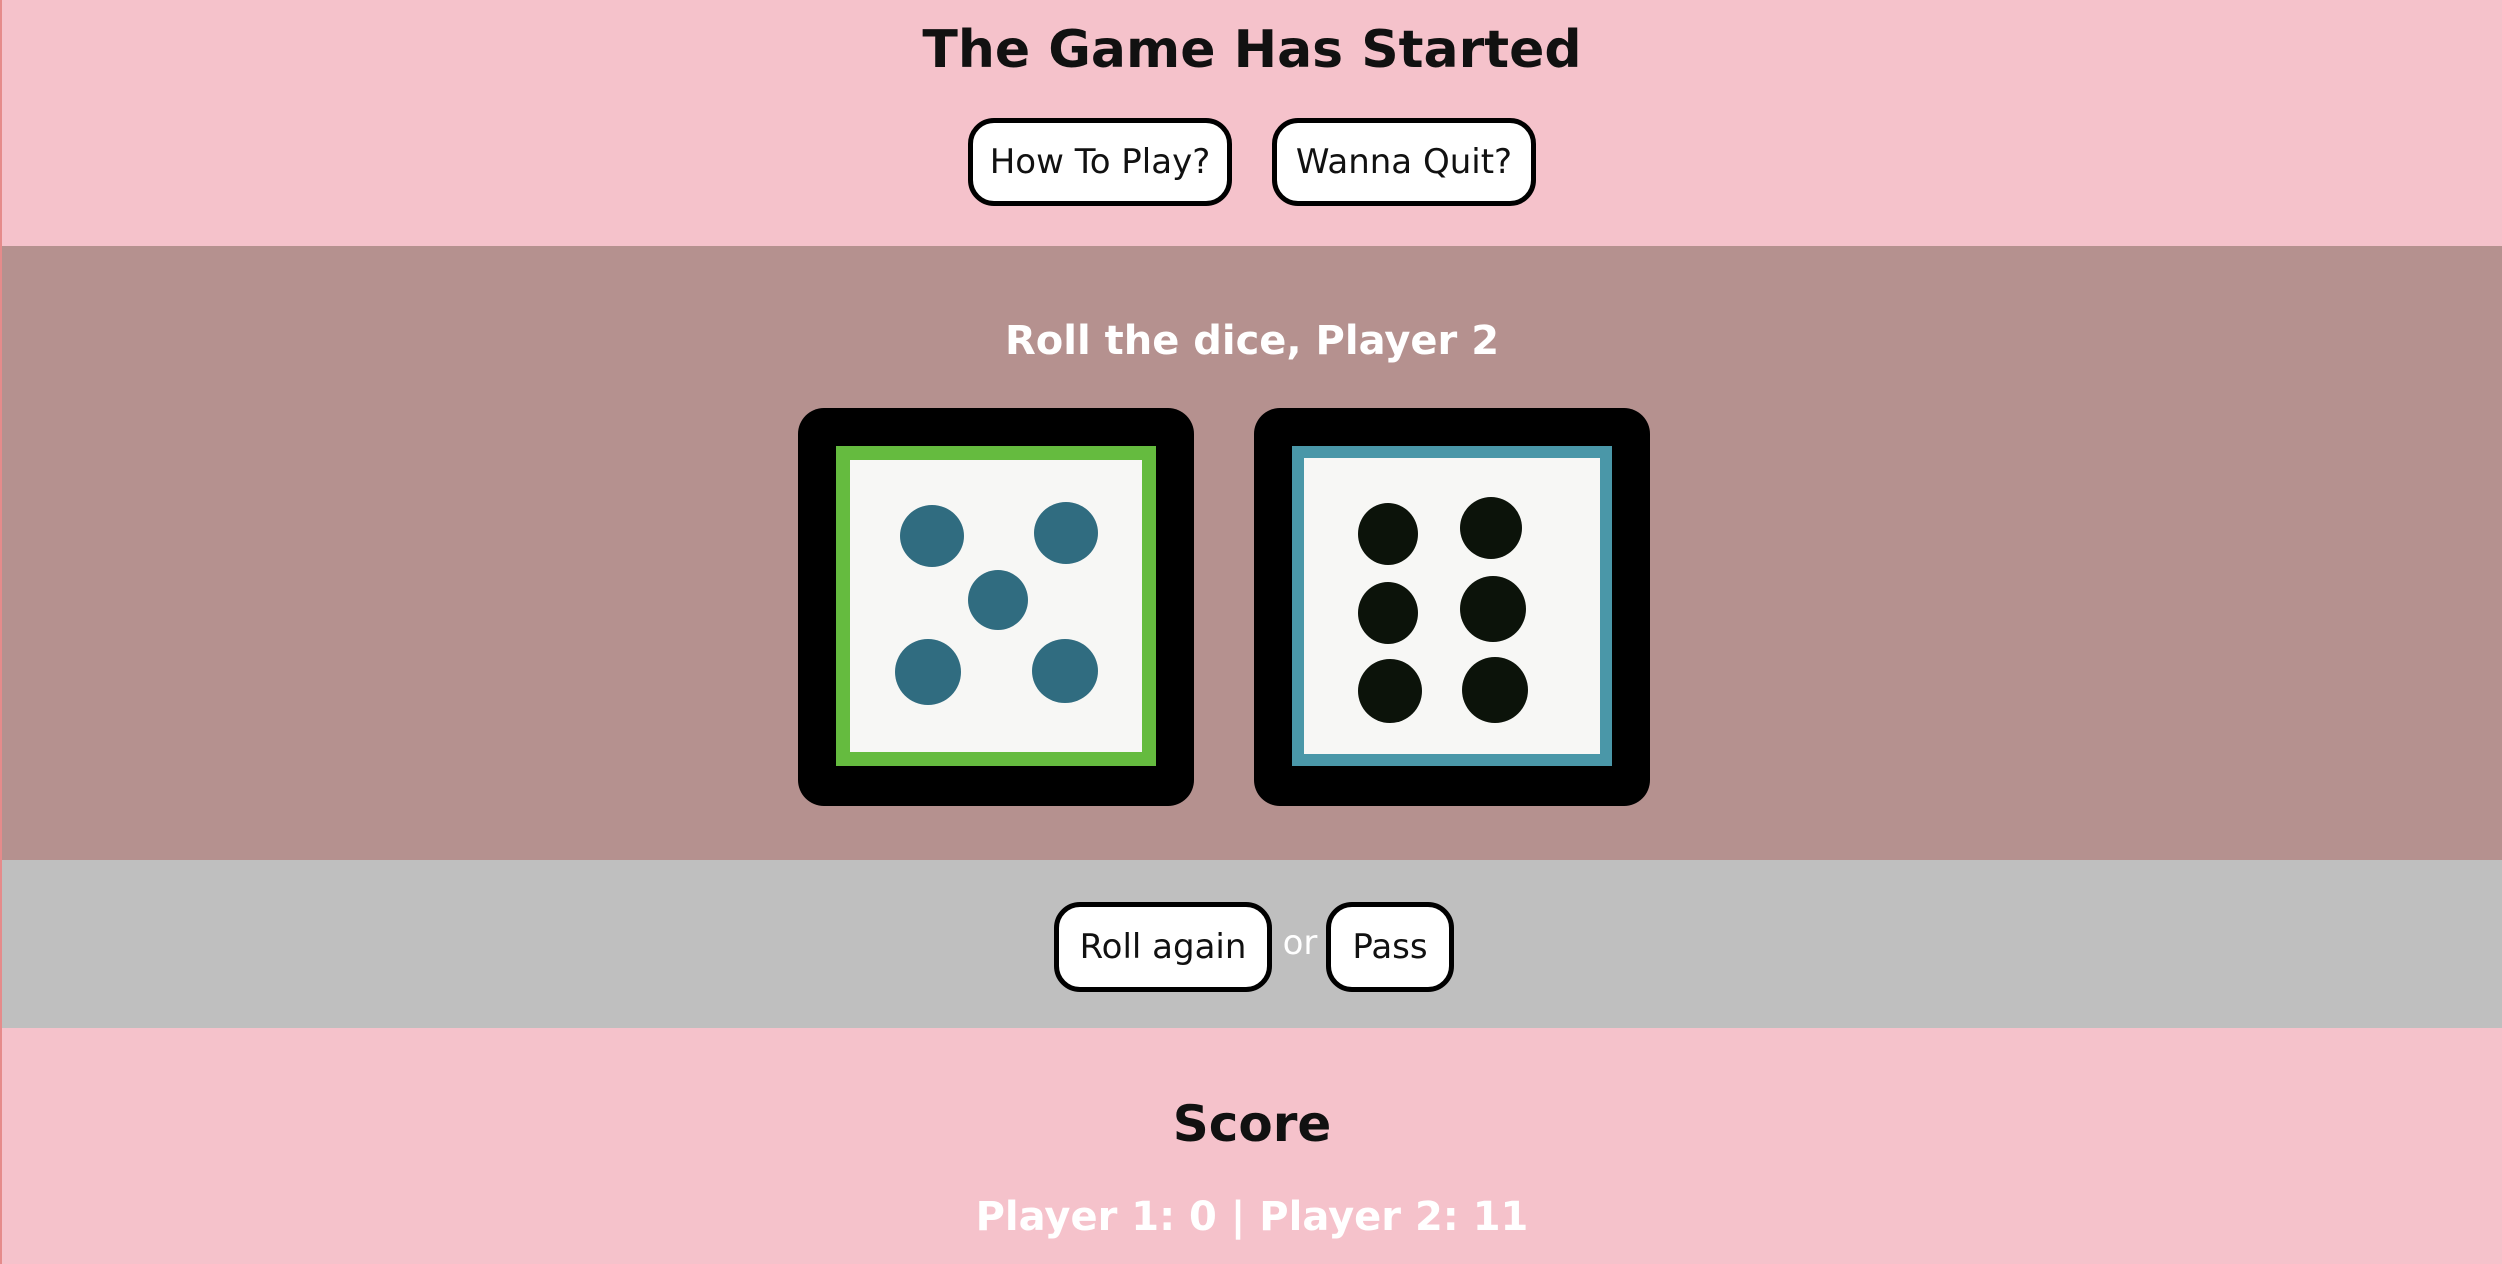  Describe the element at coordinates (1404, 162) in the screenshot. I see `quit-button: Wanna Quit?` at that location.